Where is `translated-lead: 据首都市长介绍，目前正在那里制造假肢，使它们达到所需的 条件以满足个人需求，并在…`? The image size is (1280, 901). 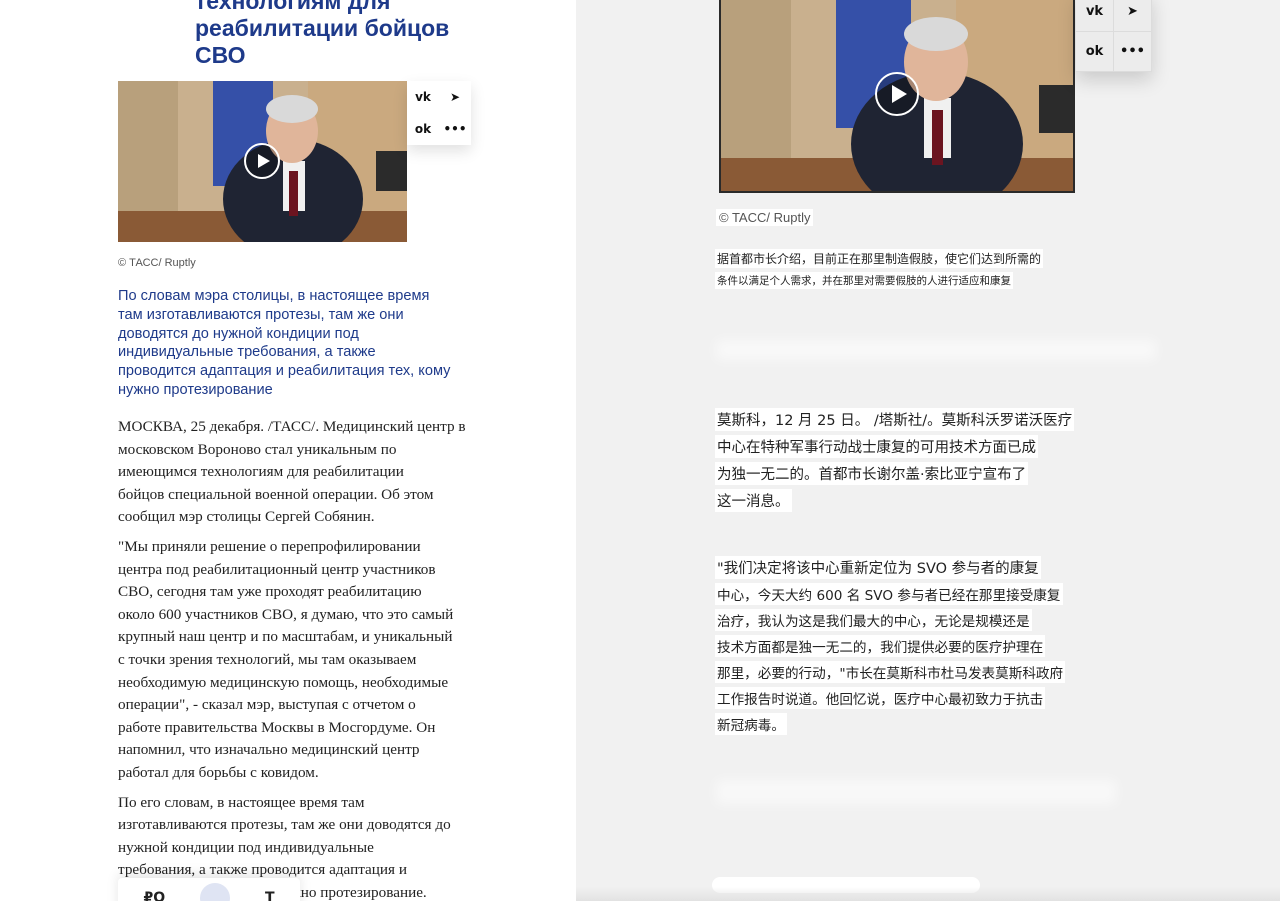 translated-lead: 据首都市长介绍，目前正在那里制造假肢，使它们达到所需的 条件以满足个人需求，并在… is located at coordinates (879, 271).